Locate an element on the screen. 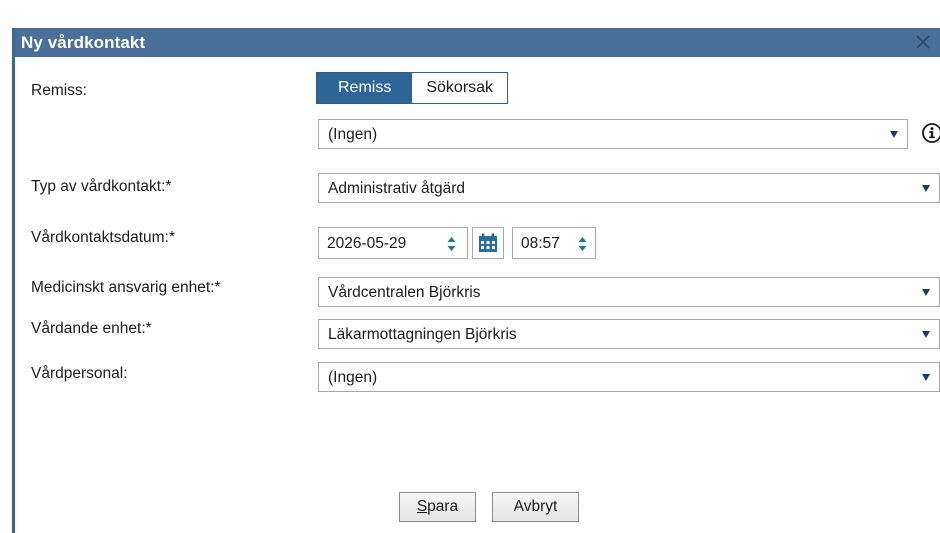  time-value: 08:57 is located at coordinates (540, 243).